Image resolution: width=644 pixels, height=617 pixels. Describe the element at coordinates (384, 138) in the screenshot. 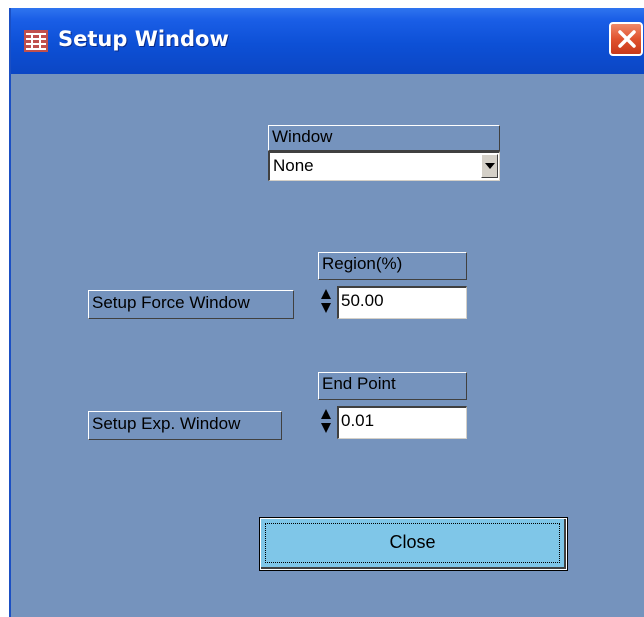

I see `window-select-label: Window` at that location.